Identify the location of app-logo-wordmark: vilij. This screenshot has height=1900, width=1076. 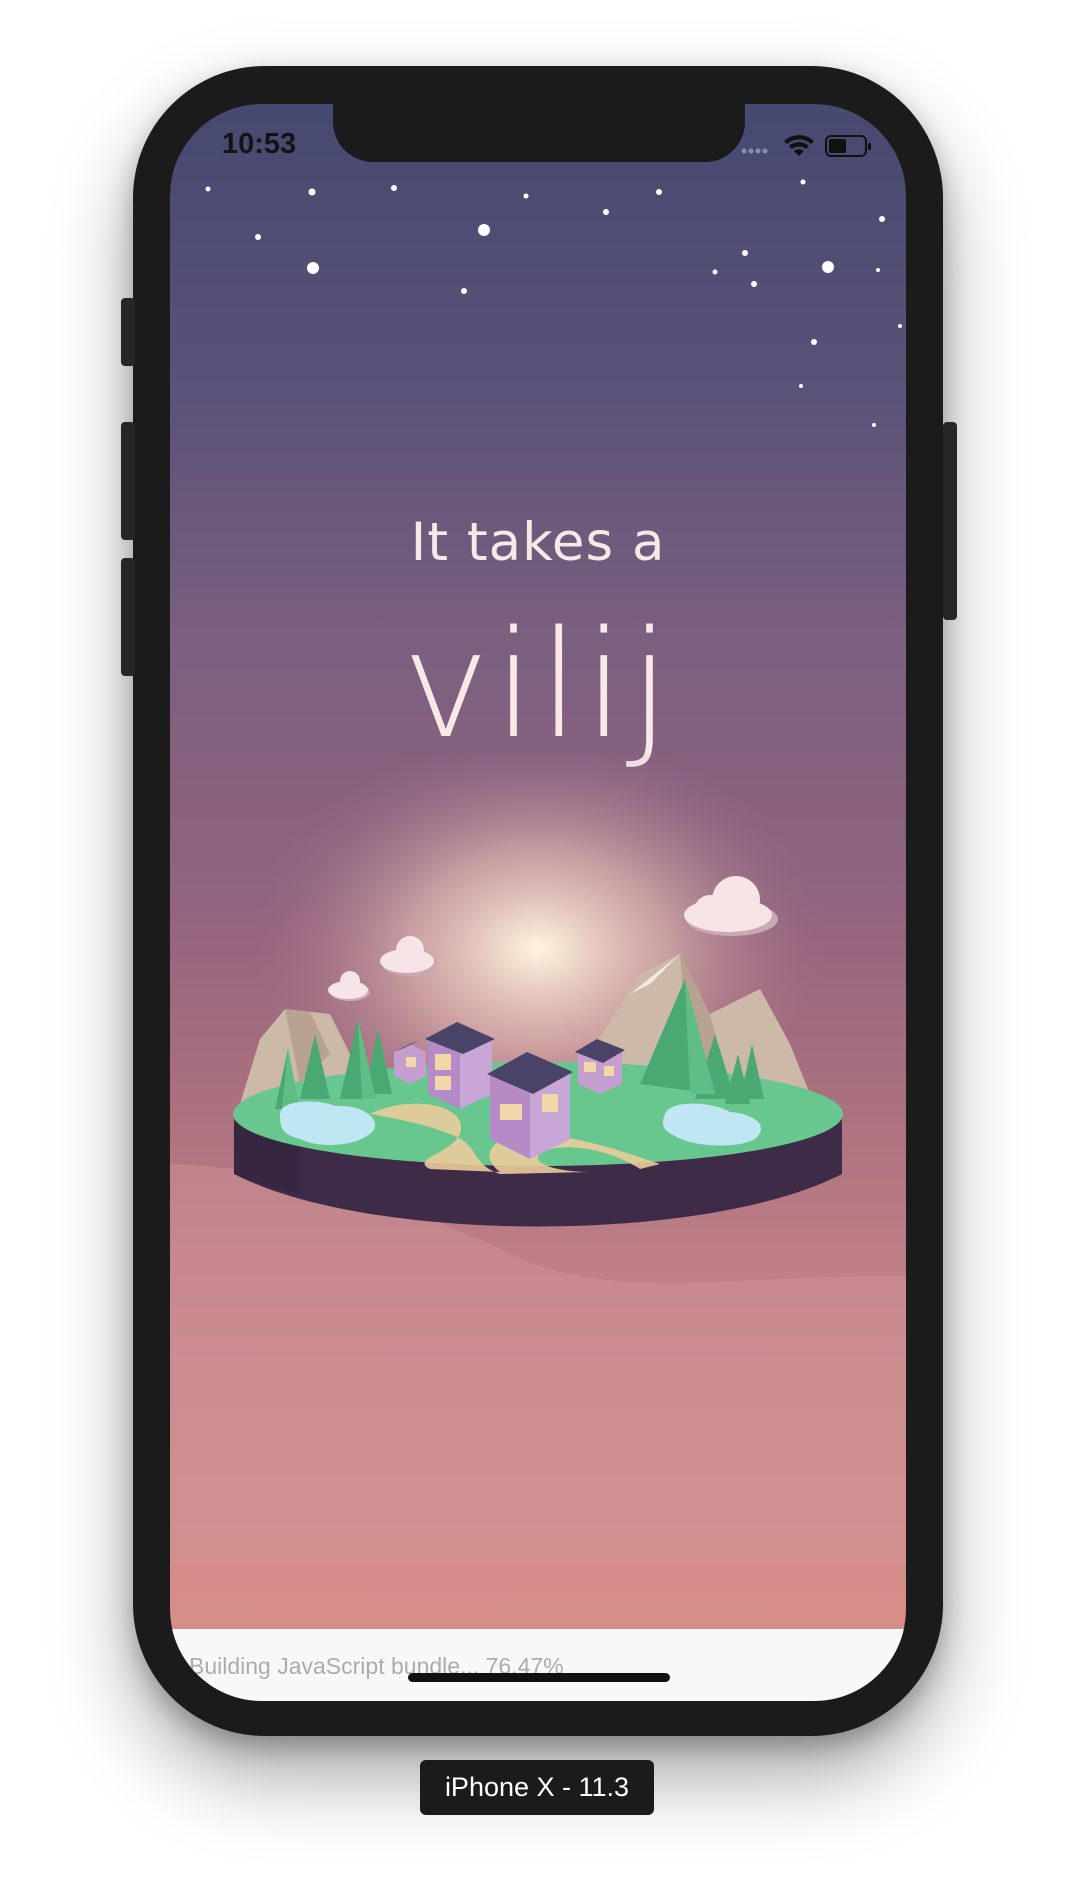
(538, 685).